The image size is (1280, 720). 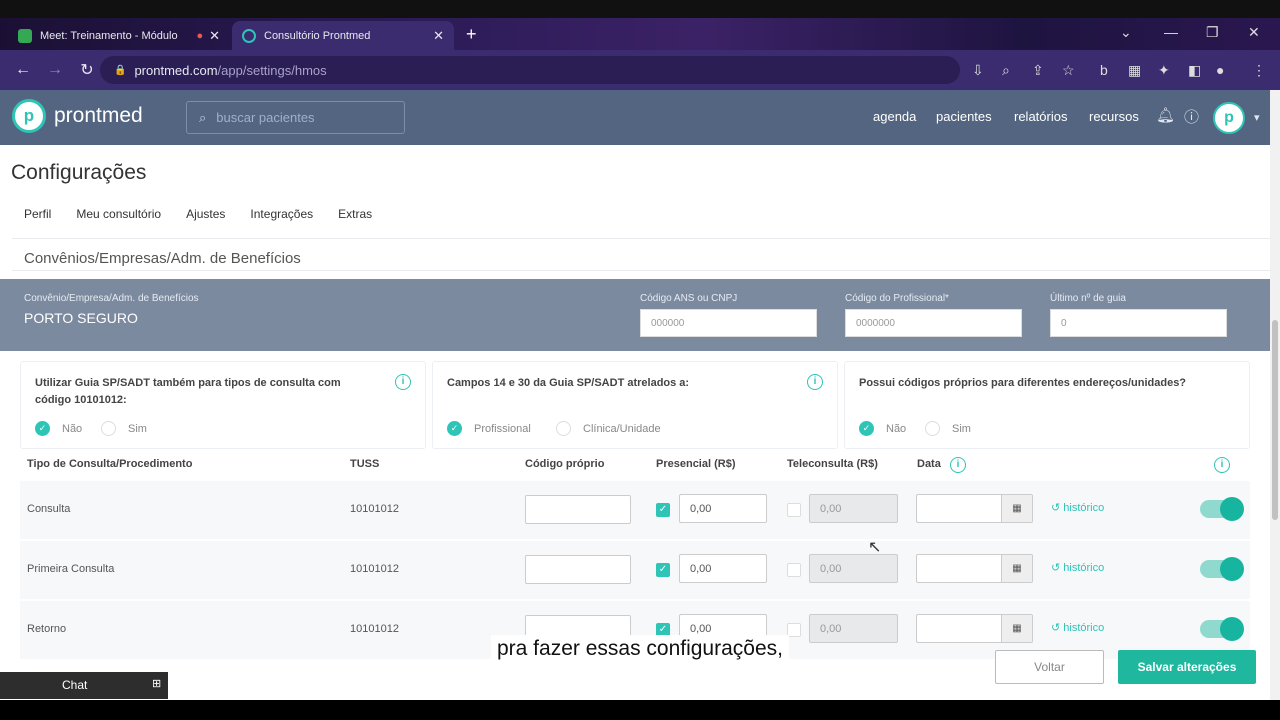 I want to click on page-title: Configurações, so click(x=79, y=172).